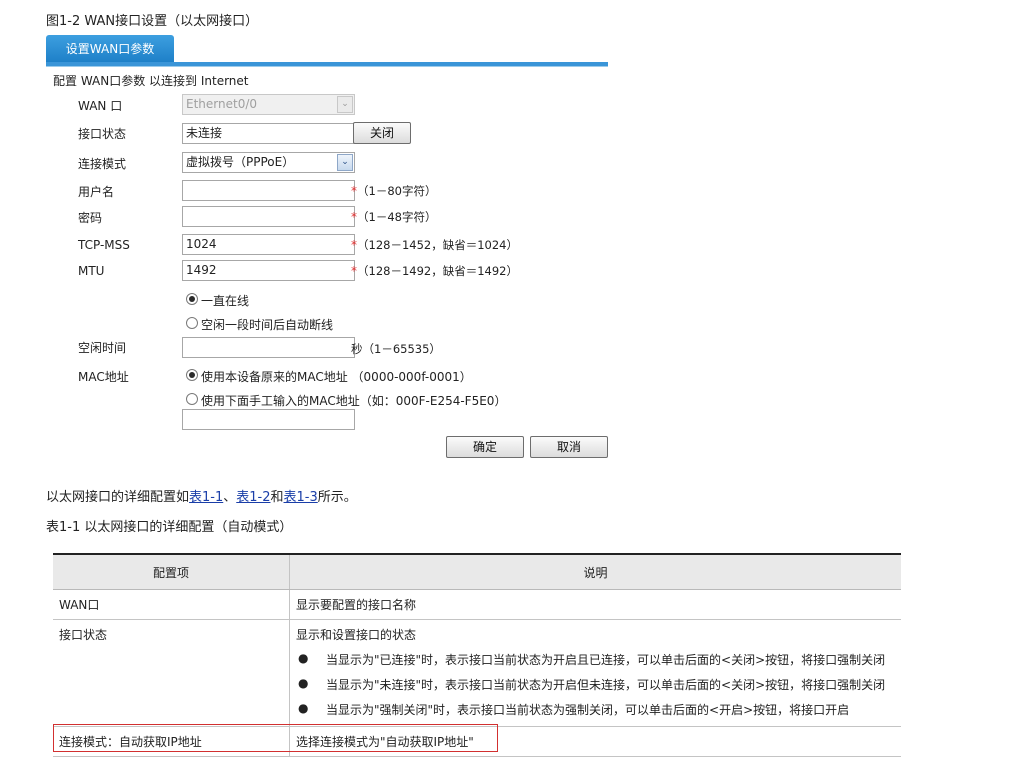  What do you see at coordinates (152, 21) in the screenshot?
I see `figure-title: 图1-2 WAN接口设置（以太网接口）` at bounding box center [152, 21].